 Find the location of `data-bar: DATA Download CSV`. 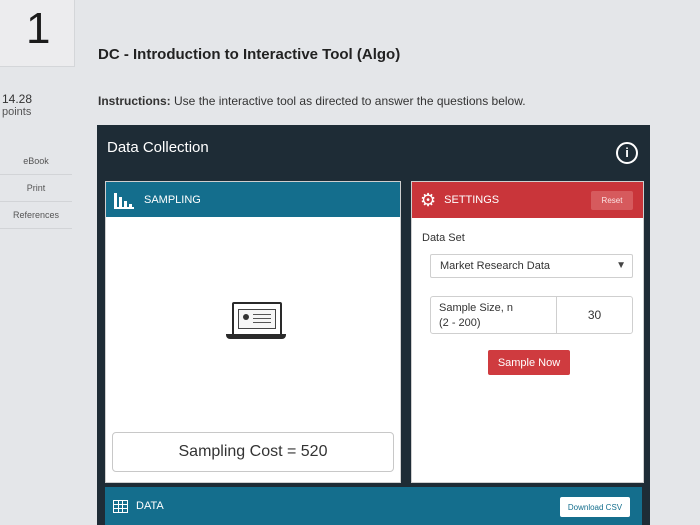

data-bar: DATA Download CSV is located at coordinates (373, 506).